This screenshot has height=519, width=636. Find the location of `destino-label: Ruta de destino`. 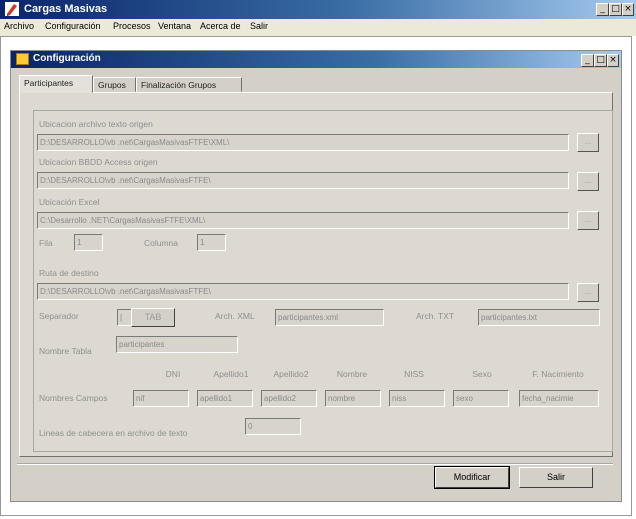

destino-label: Ruta de destino is located at coordinates (69, 273).